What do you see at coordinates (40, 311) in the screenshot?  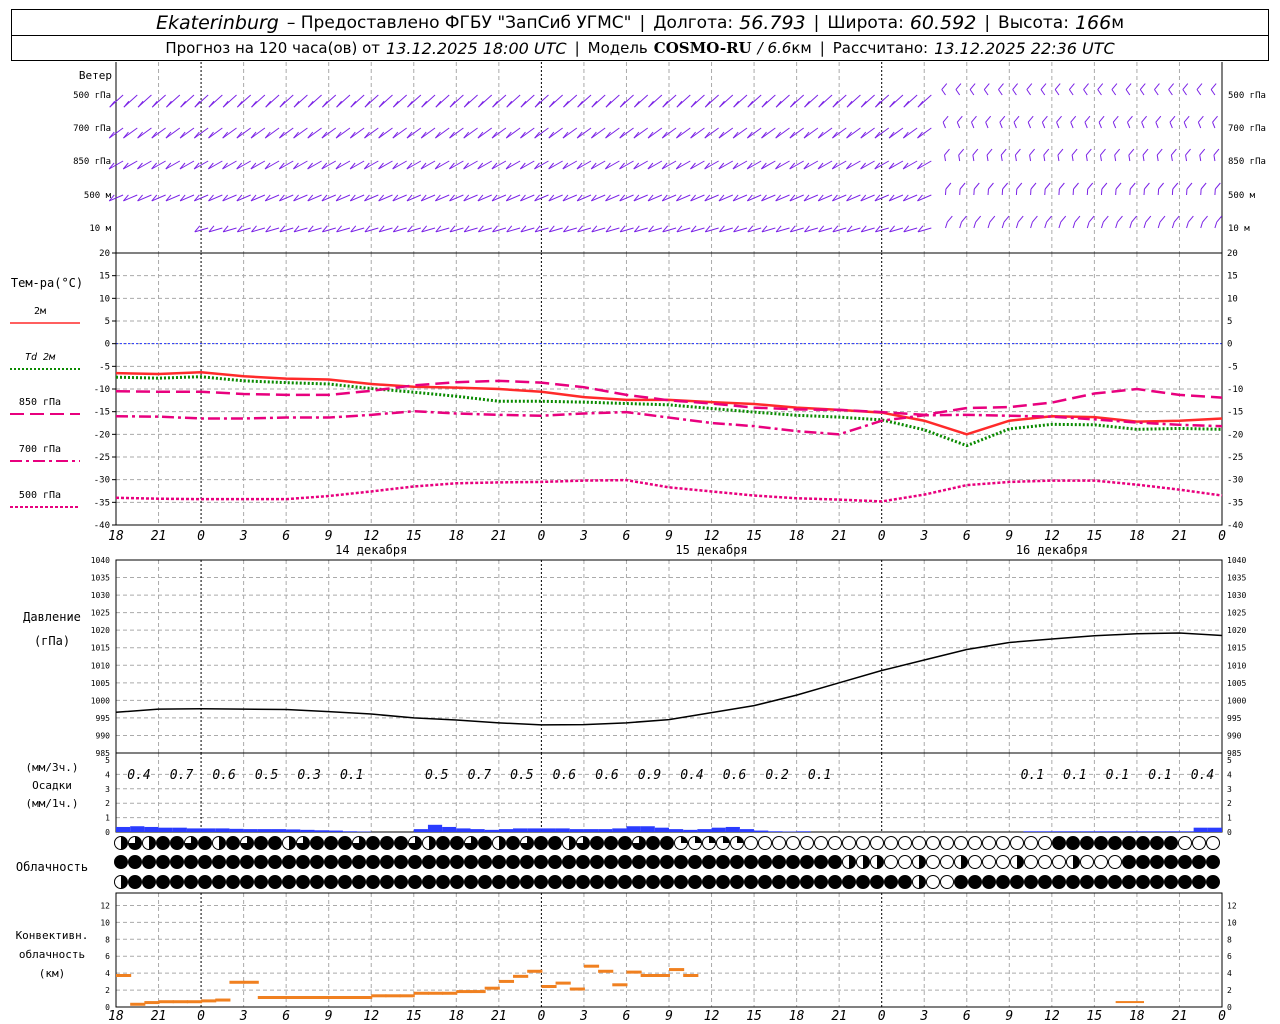 I see `temp-legend-label: 2м` at bounding box center [40, 311].